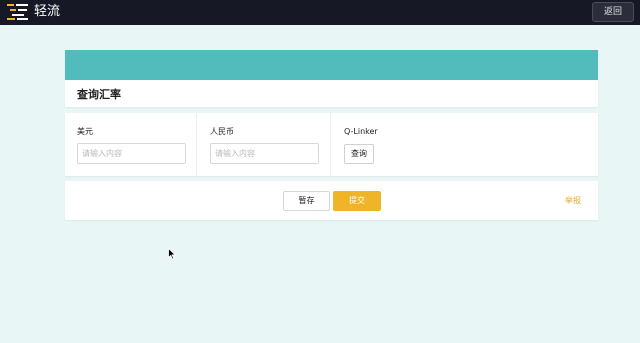 Image resolution: width=640 pixels, height=343 pixels. Describe the element at coordinates (172, 254) in the screenshot. I see `mouse-cursor-icon` at that location.